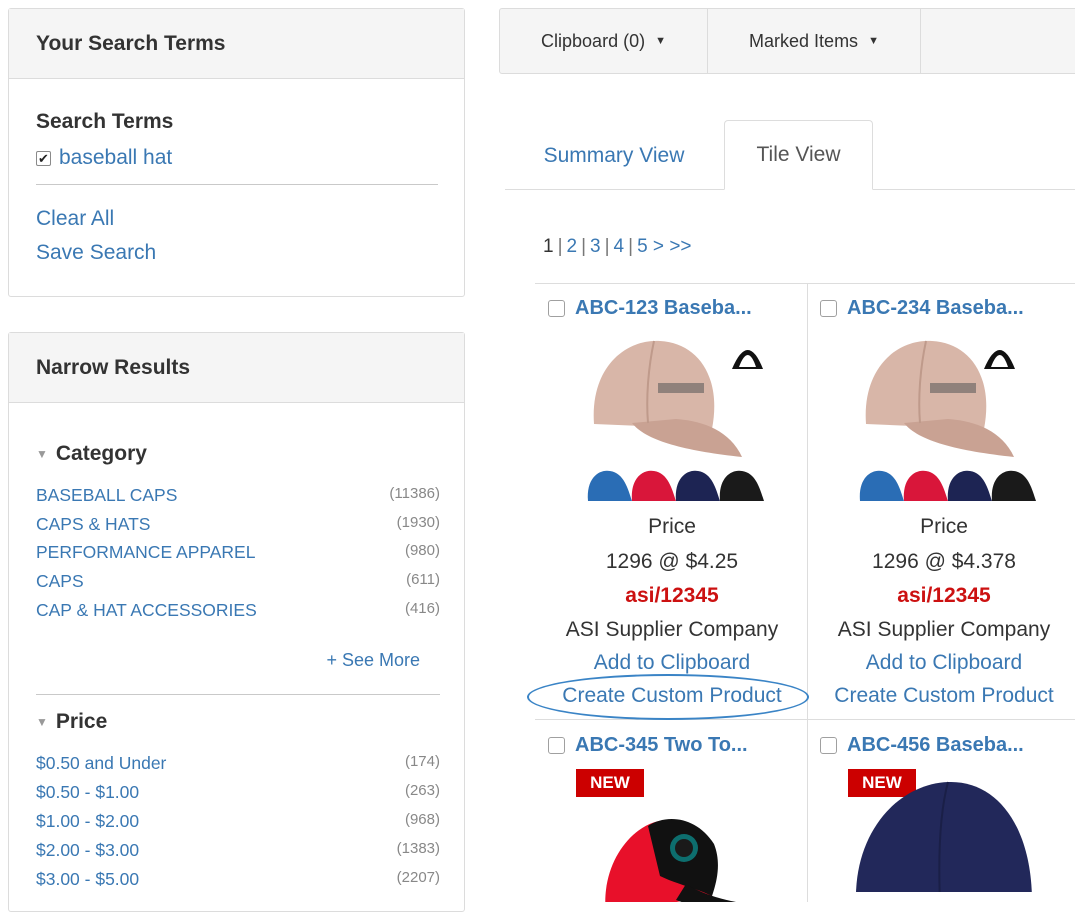 This screenshot has height=912, width=1075. What do you see at coordinates (418, 877) in the screenshot?
I see `facet-count: (2207)` at bounding box center [418, 877].